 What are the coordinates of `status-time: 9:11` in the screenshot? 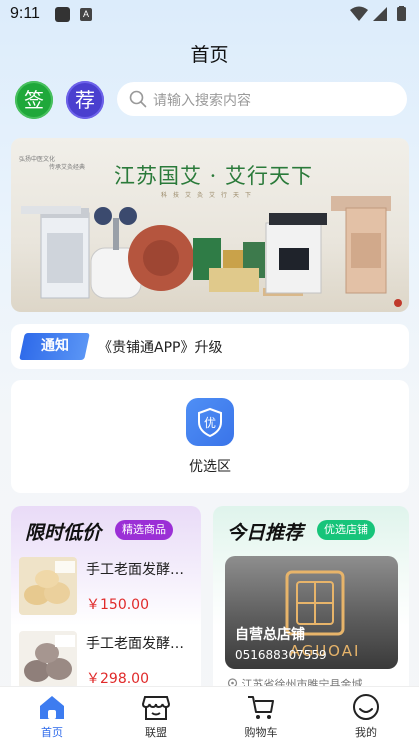 It's located at (25, 13).